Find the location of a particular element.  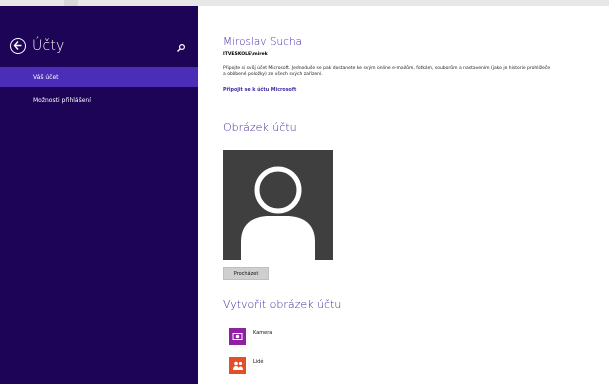

camera-icon is located at coordinates (237, 336).